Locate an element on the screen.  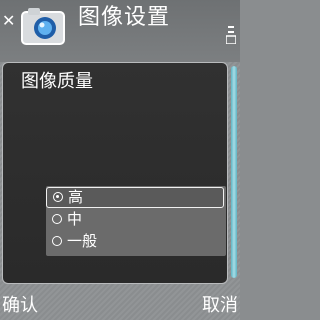
options-menu-icon is located at coordinates (231, 35).